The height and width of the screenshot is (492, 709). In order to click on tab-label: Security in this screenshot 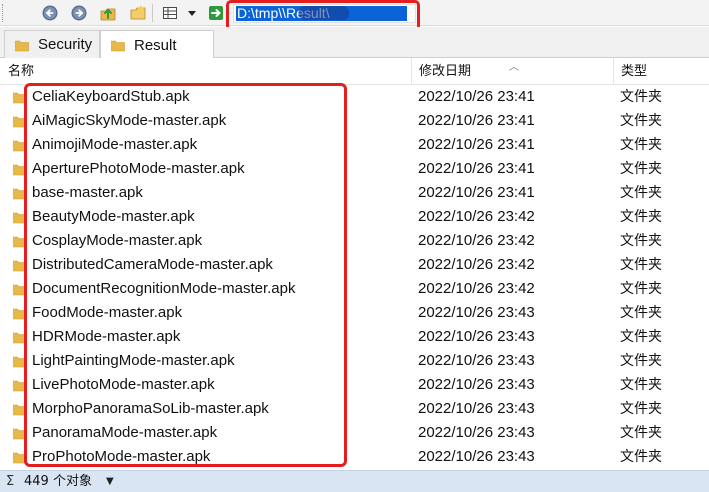, I will do `click(65, 44)`.